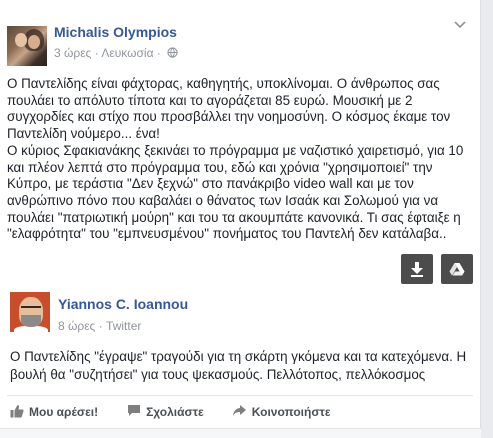  I want to click on like-button: Μου αρέσει!, so click(54, 412).